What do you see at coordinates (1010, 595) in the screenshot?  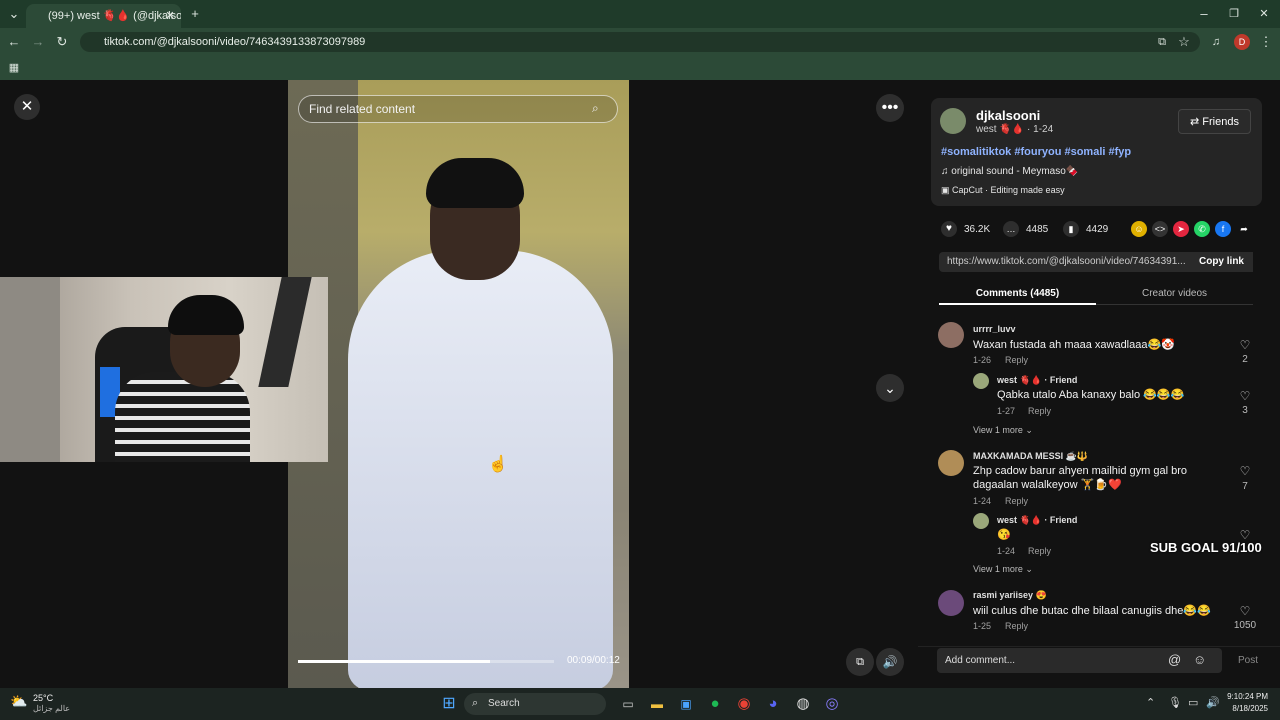 I see `comment-user: rasmi yariisey 😍` at bounding box center [1010, 595].